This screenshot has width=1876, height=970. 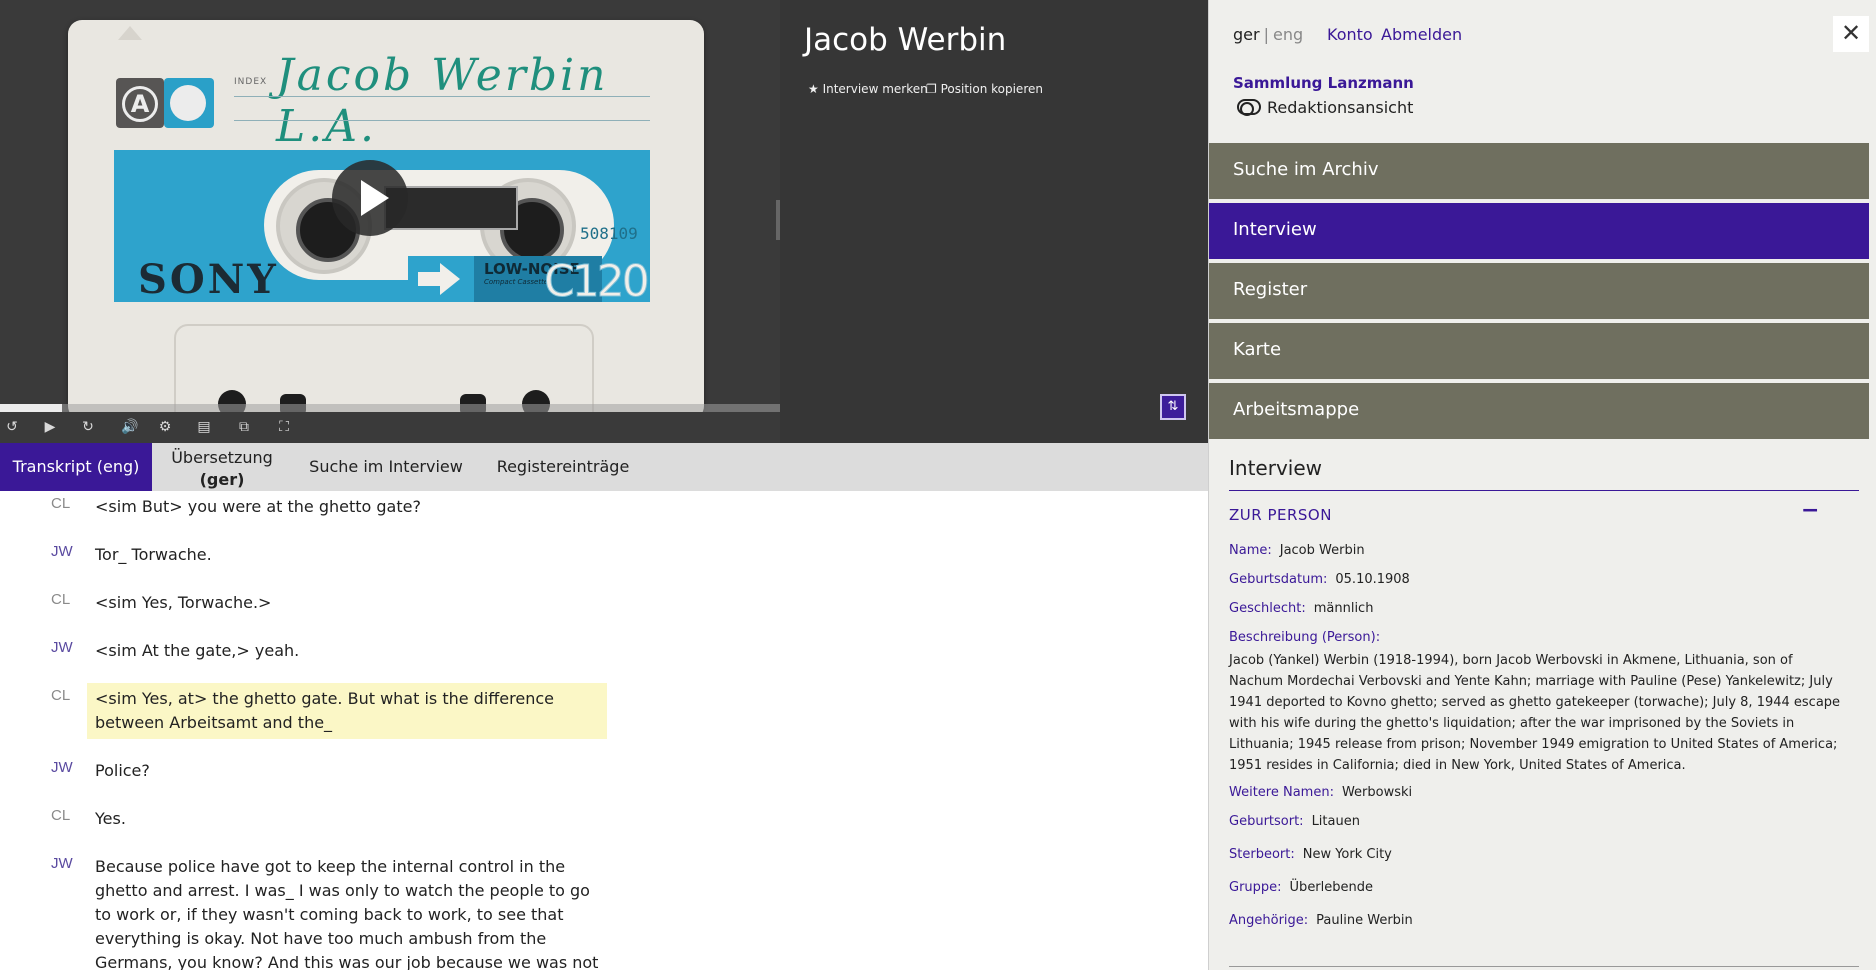 I want to click on serial-number: 508109, so click(x=609, y=233).